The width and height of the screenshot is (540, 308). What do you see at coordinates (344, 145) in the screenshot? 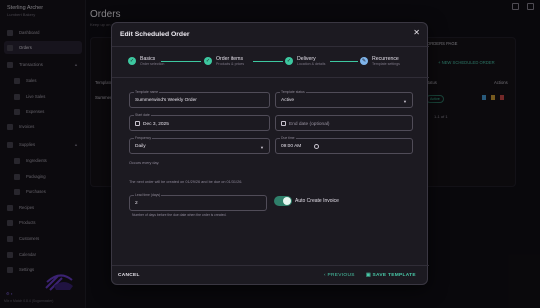
I see `due-time-field: Due time 09:00 AM` at bounding box center [344, 145].